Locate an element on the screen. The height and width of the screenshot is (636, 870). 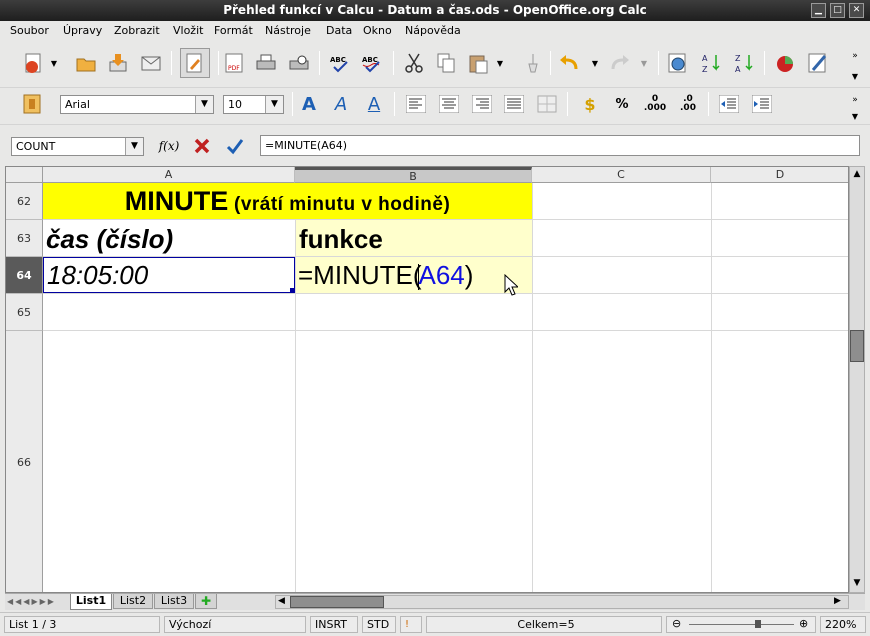
status-insert-mode: INSRT is located at coordinates (334, 624).